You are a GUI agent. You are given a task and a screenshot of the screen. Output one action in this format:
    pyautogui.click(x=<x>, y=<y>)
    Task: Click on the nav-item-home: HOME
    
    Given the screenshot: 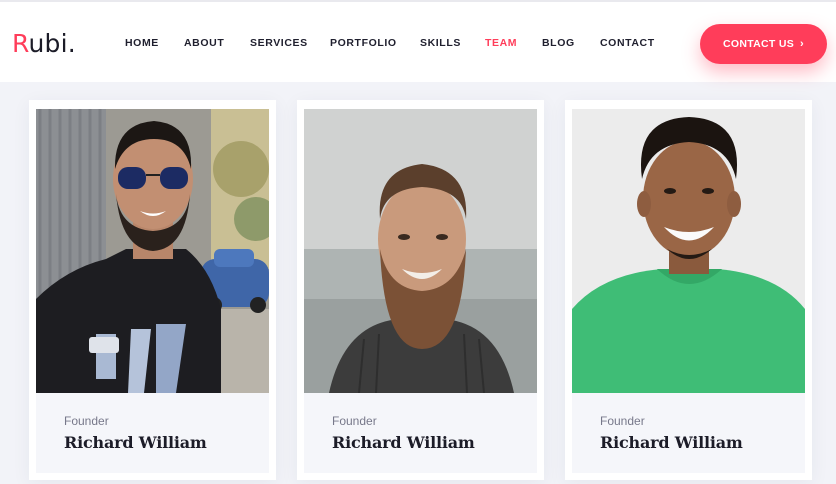 What is the action you would take?
    pyautogui.click(x=142, y=43)
    